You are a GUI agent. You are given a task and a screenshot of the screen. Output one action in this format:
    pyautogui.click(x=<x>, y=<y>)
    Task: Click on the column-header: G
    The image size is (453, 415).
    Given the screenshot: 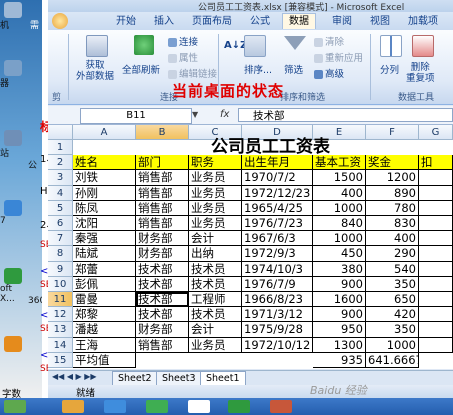 What is the action you would take?
    pyautogui.click(x=436, y=132)
    